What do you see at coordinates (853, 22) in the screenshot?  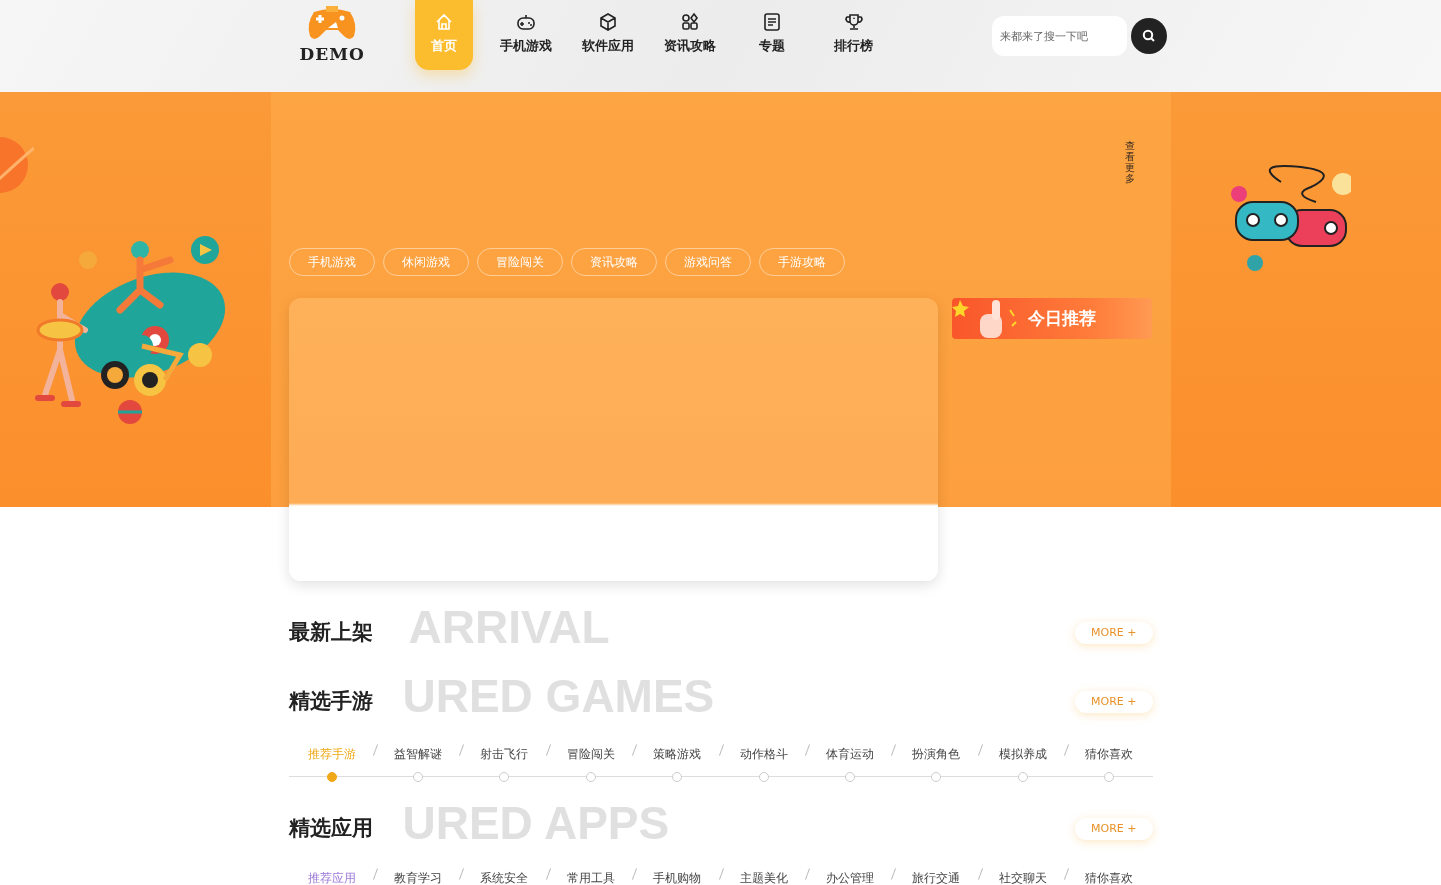 I see `trophy-icon` at bounding box center [853, 22].